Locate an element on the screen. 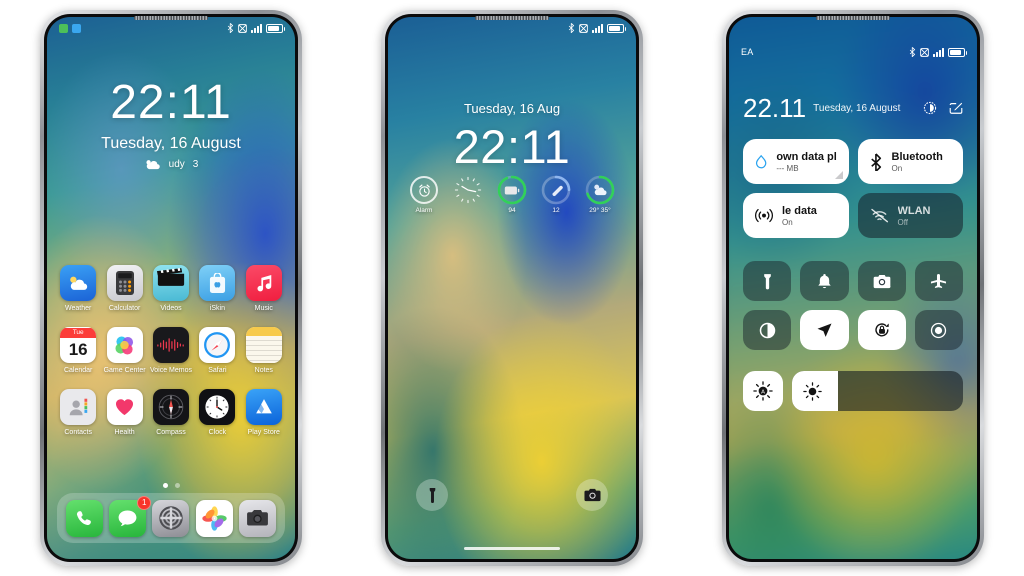 This screenshot has width=1024, height=576. app-safari: Safari is located at coordinates (217, 351).